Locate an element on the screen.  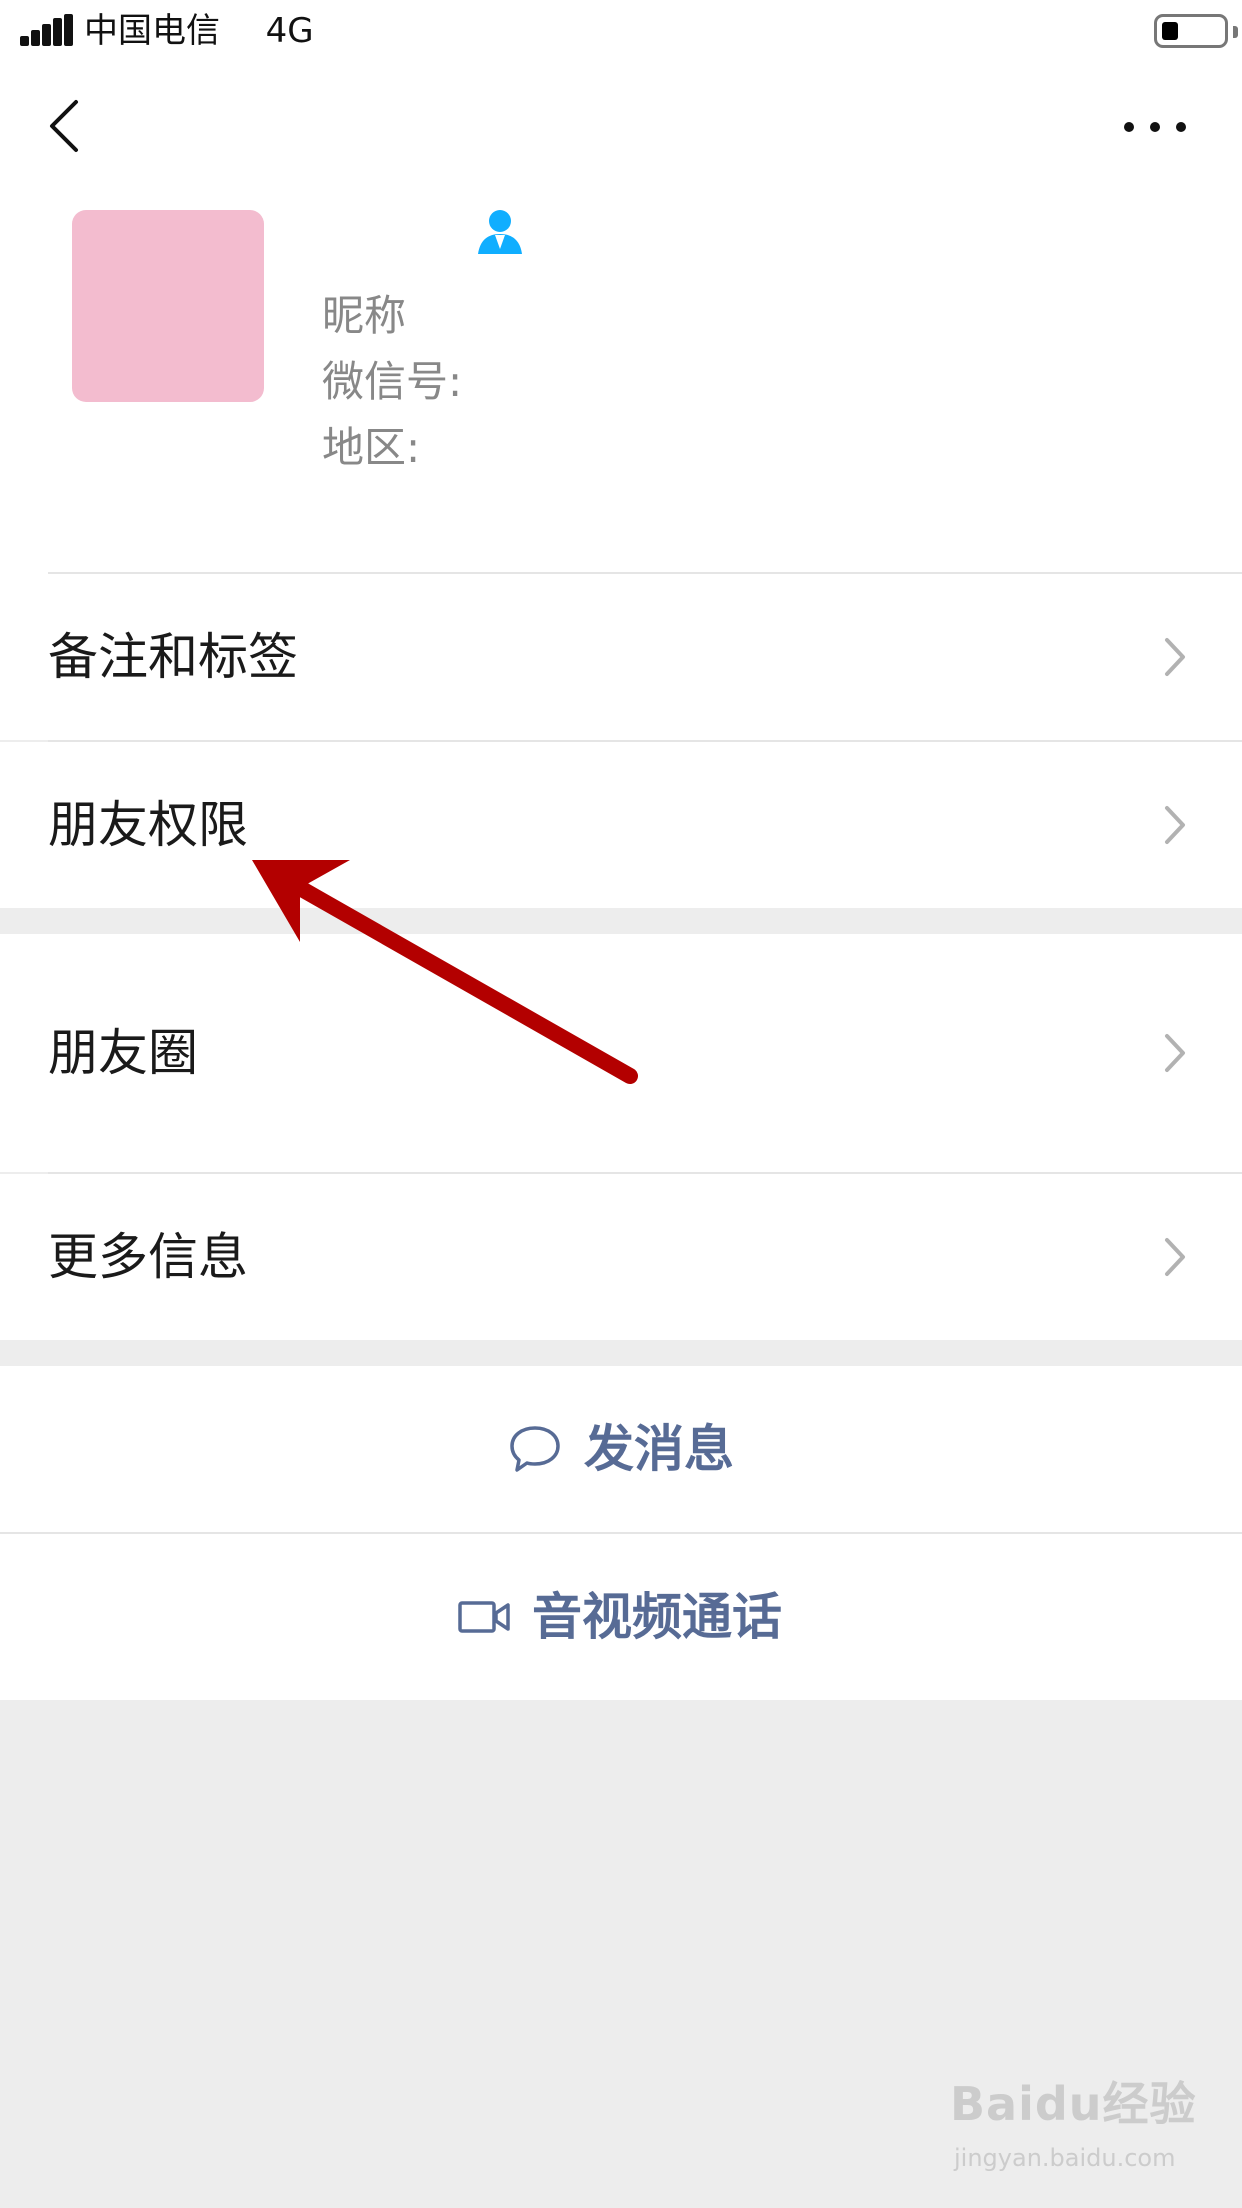
wechat-id-label: 微信号: is located at coordinates (392, 381).